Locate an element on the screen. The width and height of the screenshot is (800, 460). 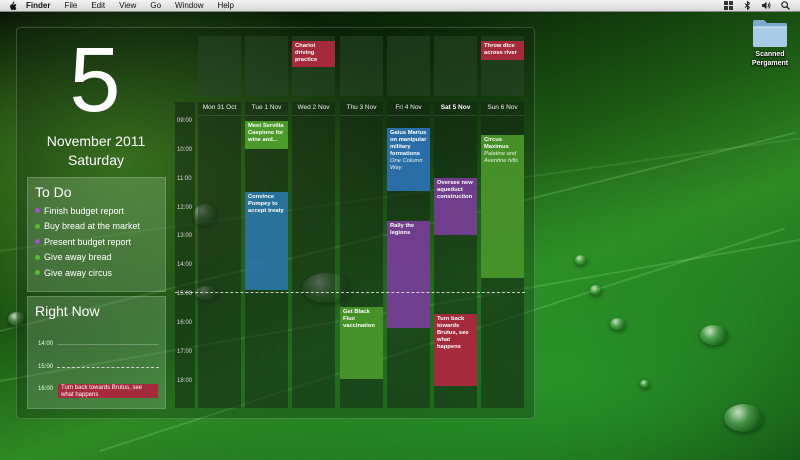
spaces-icon is located at coordinates (728, 5).